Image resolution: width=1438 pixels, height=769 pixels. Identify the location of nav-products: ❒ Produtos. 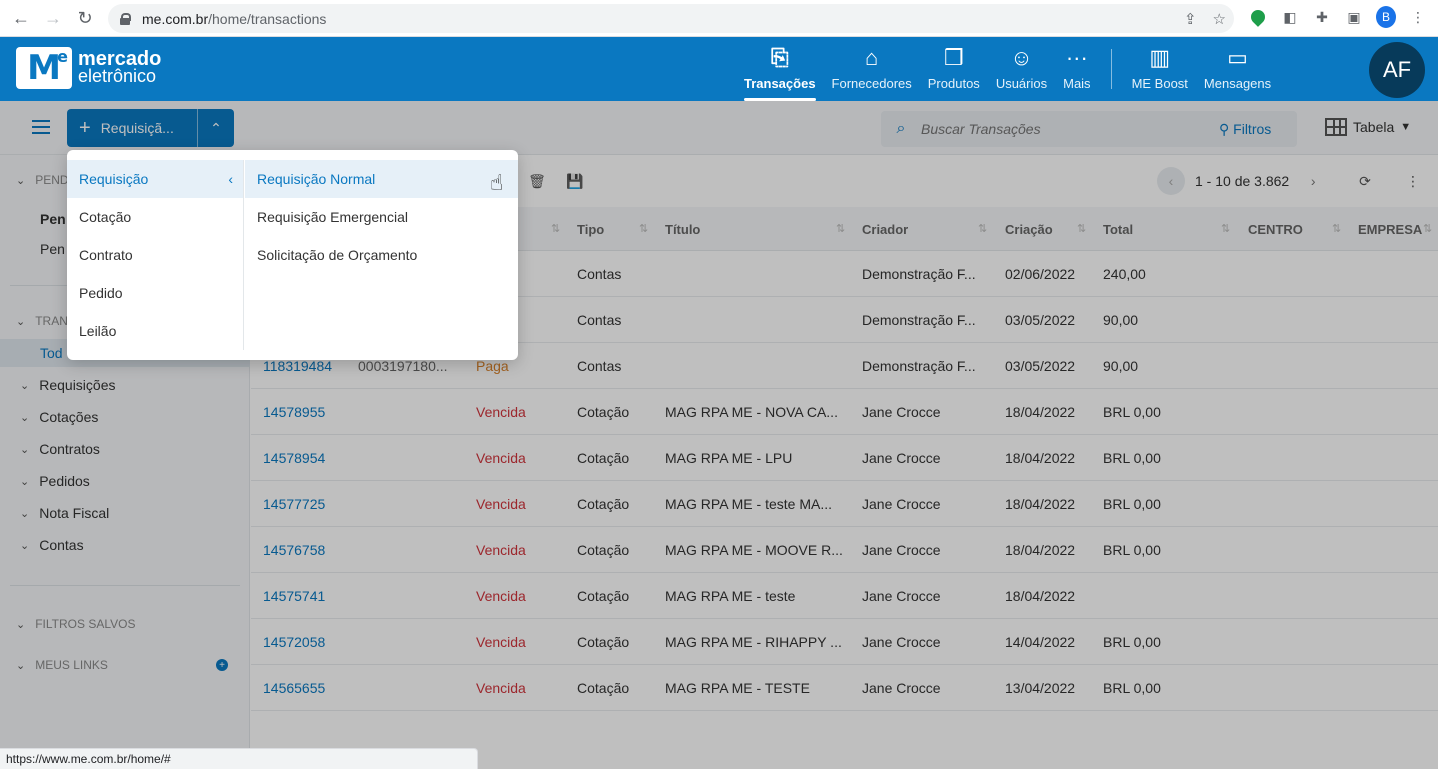
(954, 69).